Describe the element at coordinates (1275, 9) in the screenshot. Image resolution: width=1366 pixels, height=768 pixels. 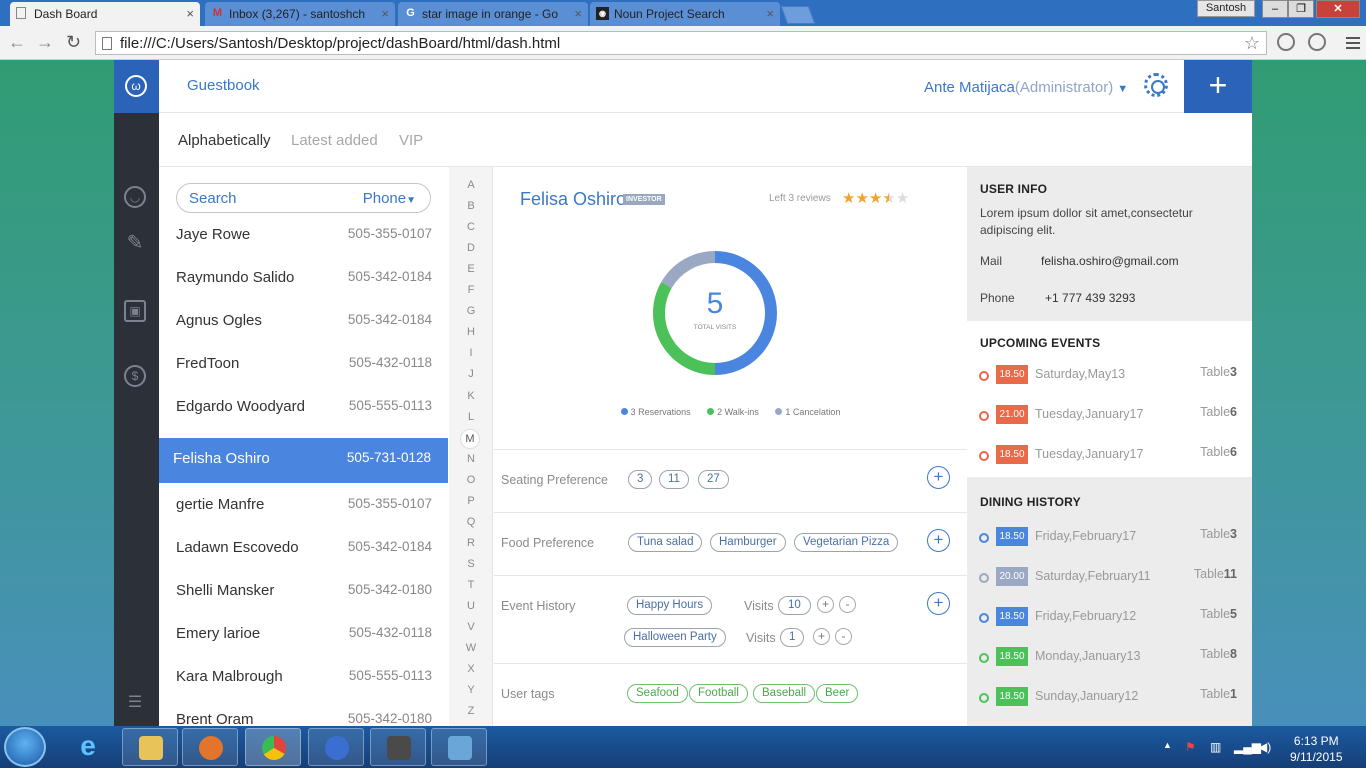
I see `minimize-button: –` at that location.